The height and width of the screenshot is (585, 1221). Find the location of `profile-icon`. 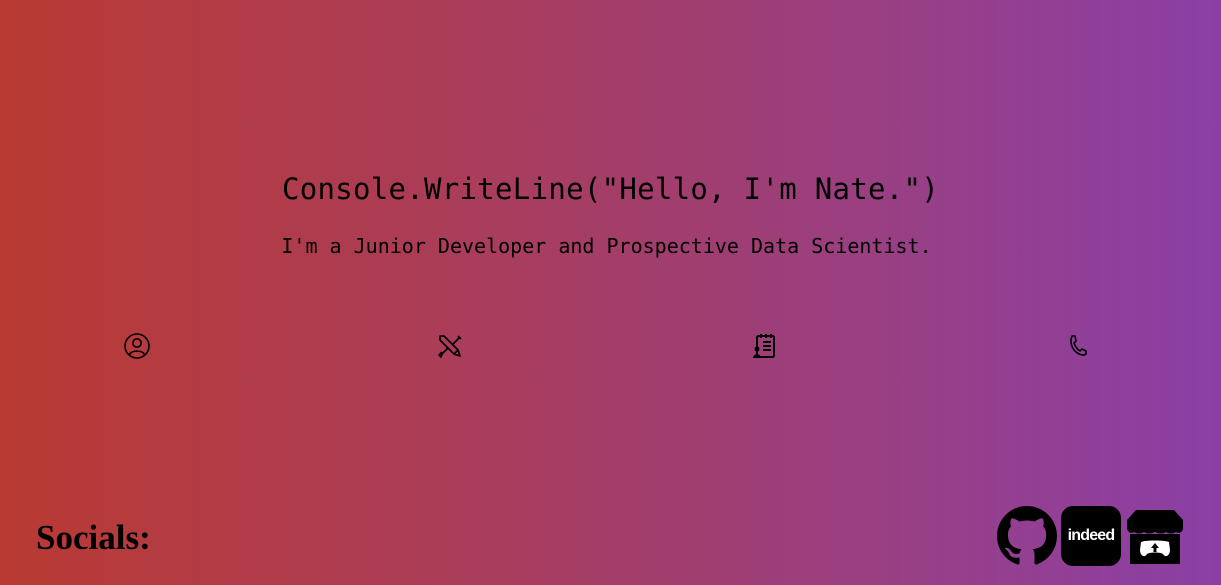

profile-icon is located at coordinates (137, 346).